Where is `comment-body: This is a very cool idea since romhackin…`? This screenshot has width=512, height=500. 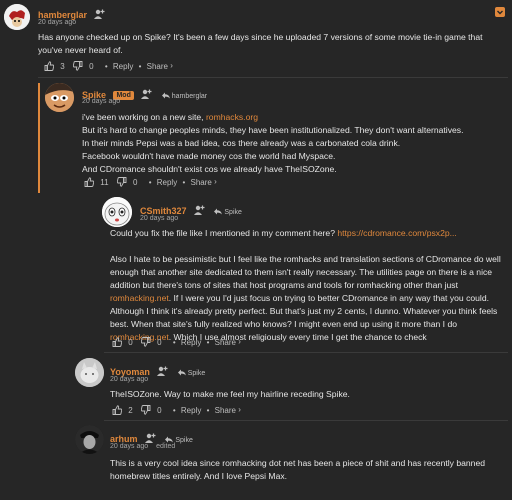 comment-body: This is a very cool idea since romhackin… is located at coordinates (298, 469).